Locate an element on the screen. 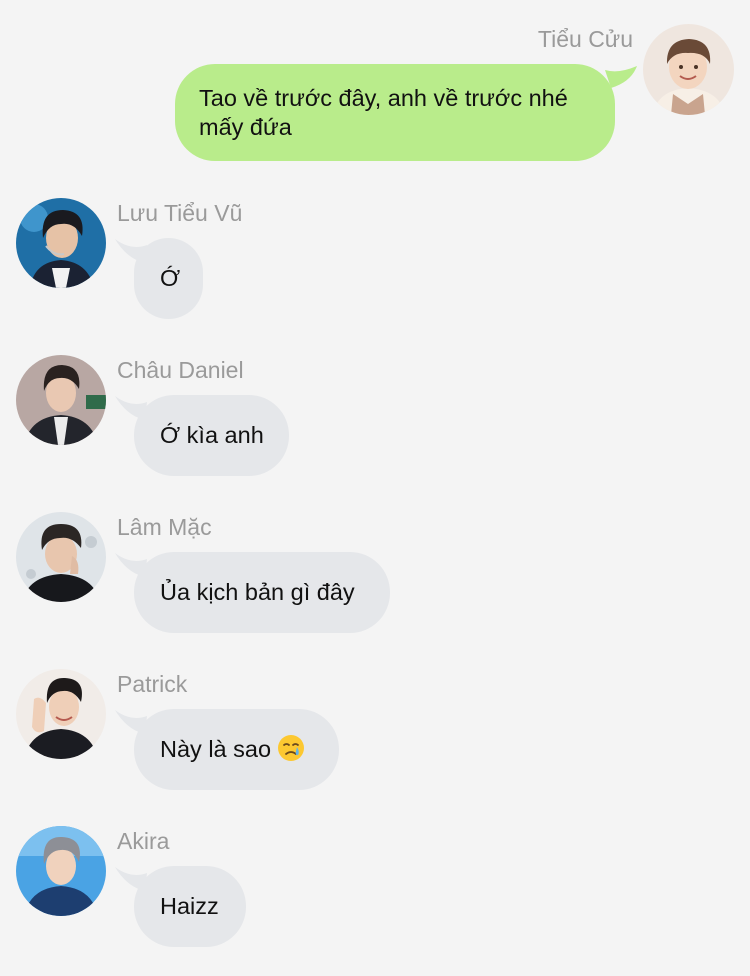  message-text: Này là sao is located at coordinates (216, 749).